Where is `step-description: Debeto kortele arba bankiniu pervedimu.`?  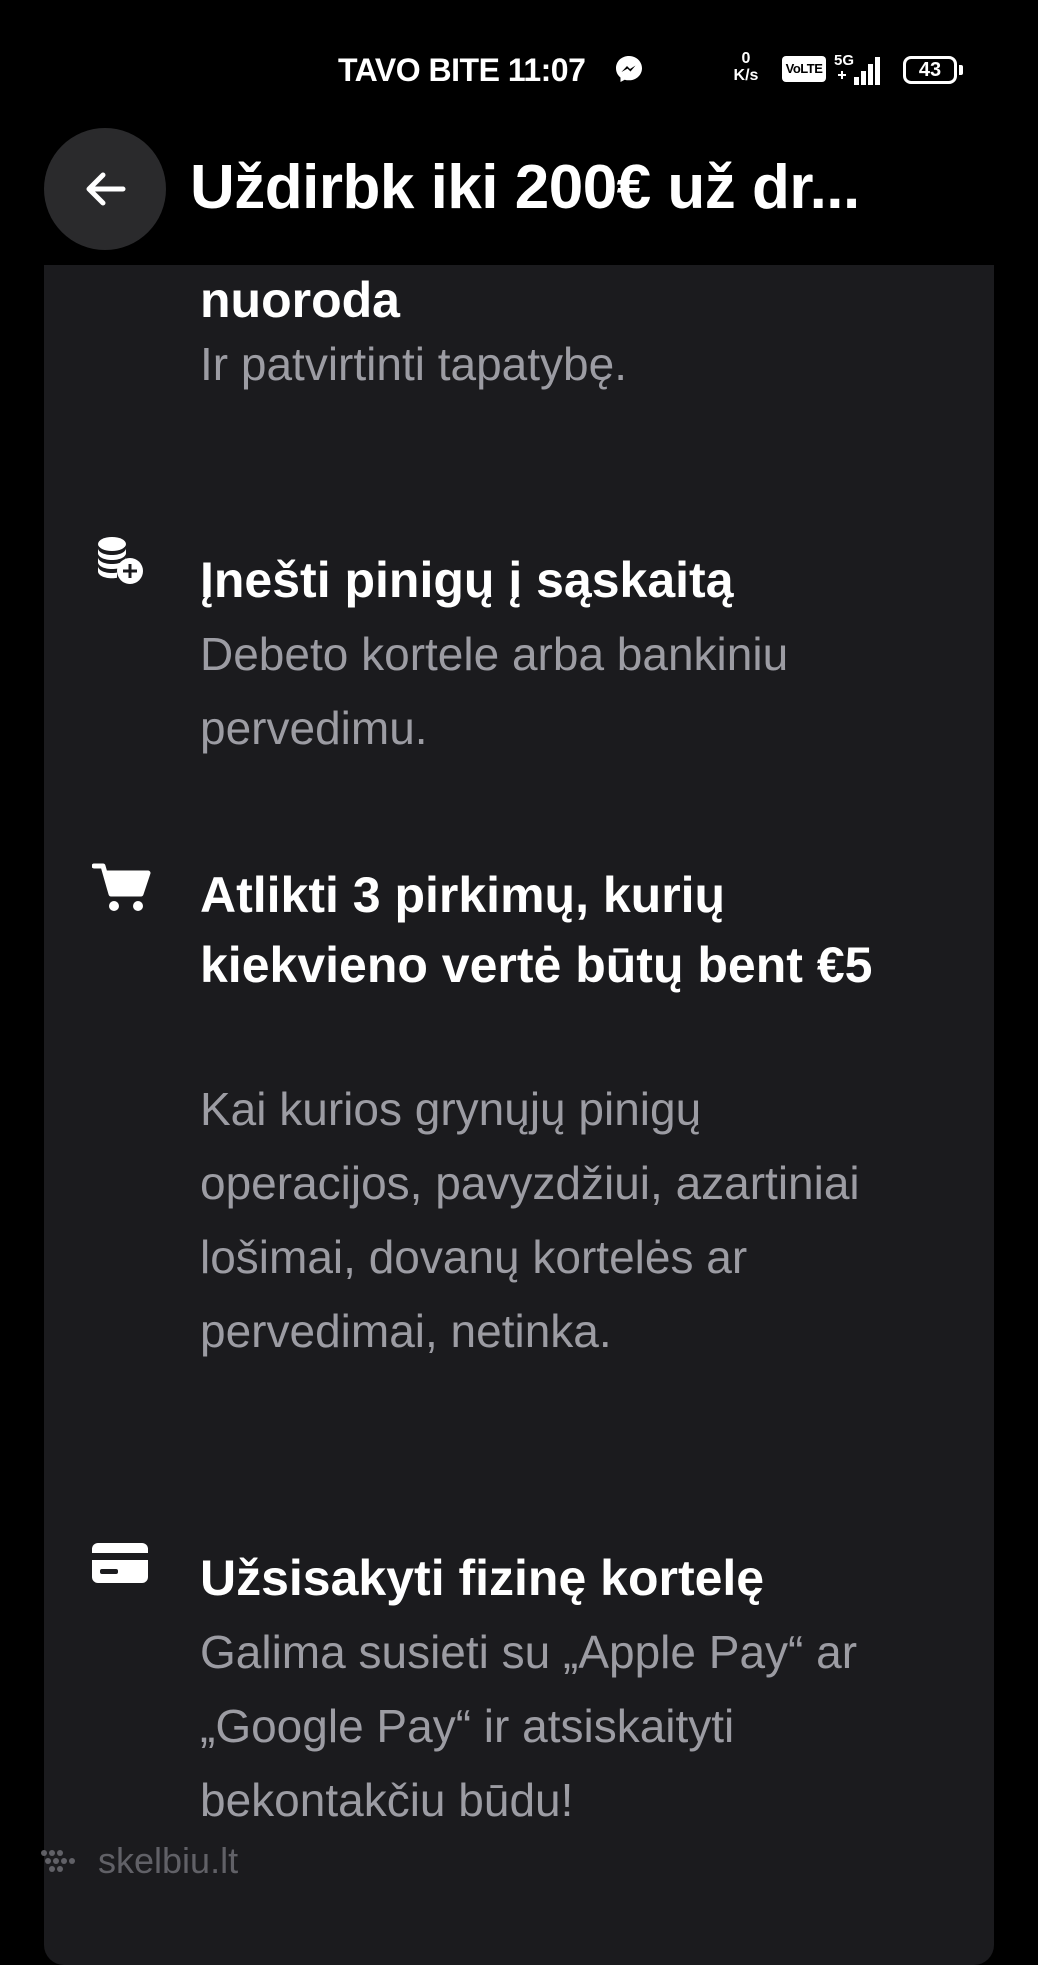
step-description: Debeto kortele arba bankiniu pervedimu. is located at coordinates (494, 691).